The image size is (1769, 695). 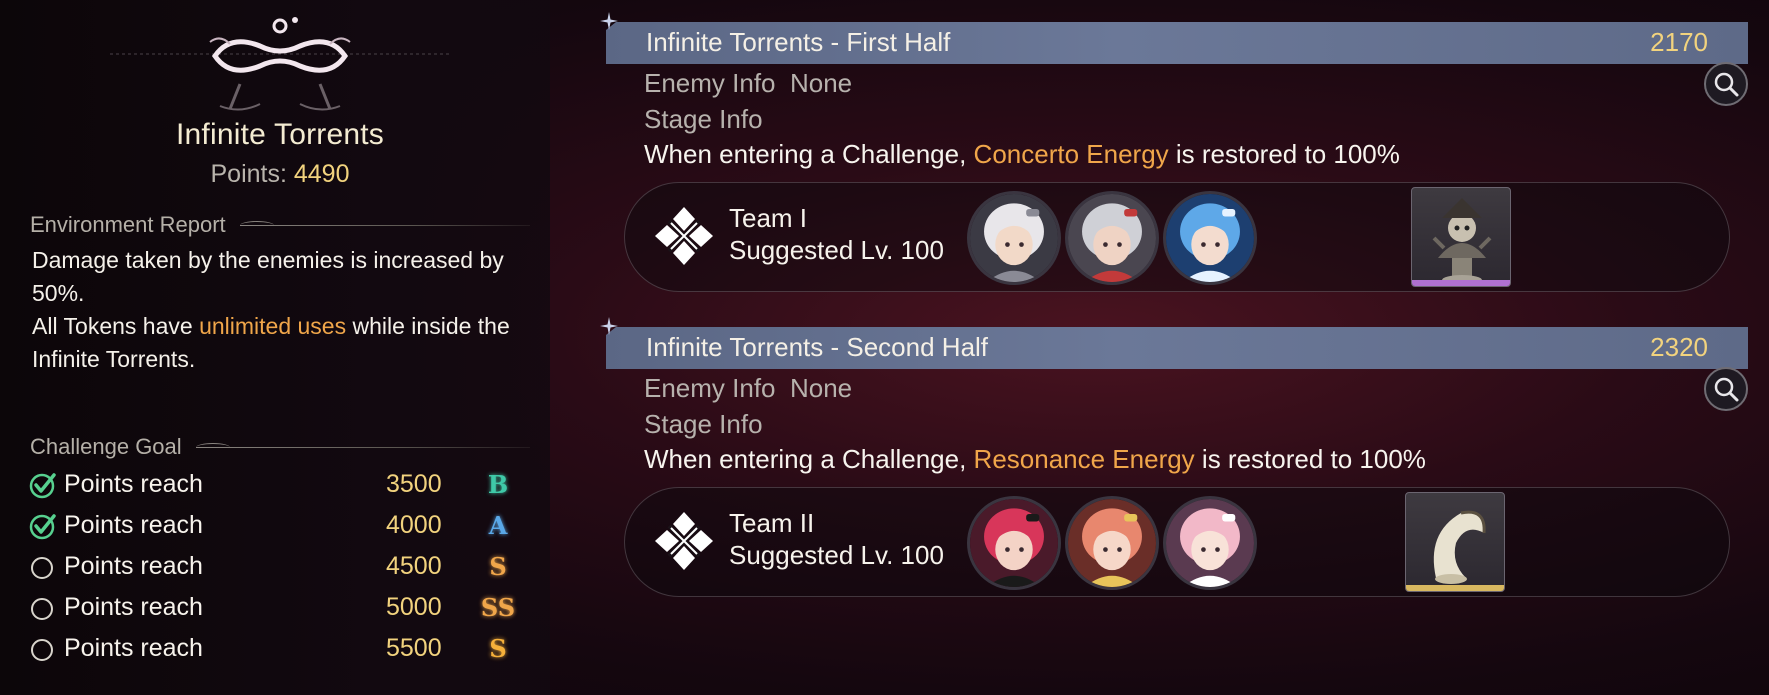 What do you see at coordinates (1177, 348) in the screenshot?
I see `half-header-bar: Infinite Torrents - Second Half 2320` at bounding box center [1177, 348].